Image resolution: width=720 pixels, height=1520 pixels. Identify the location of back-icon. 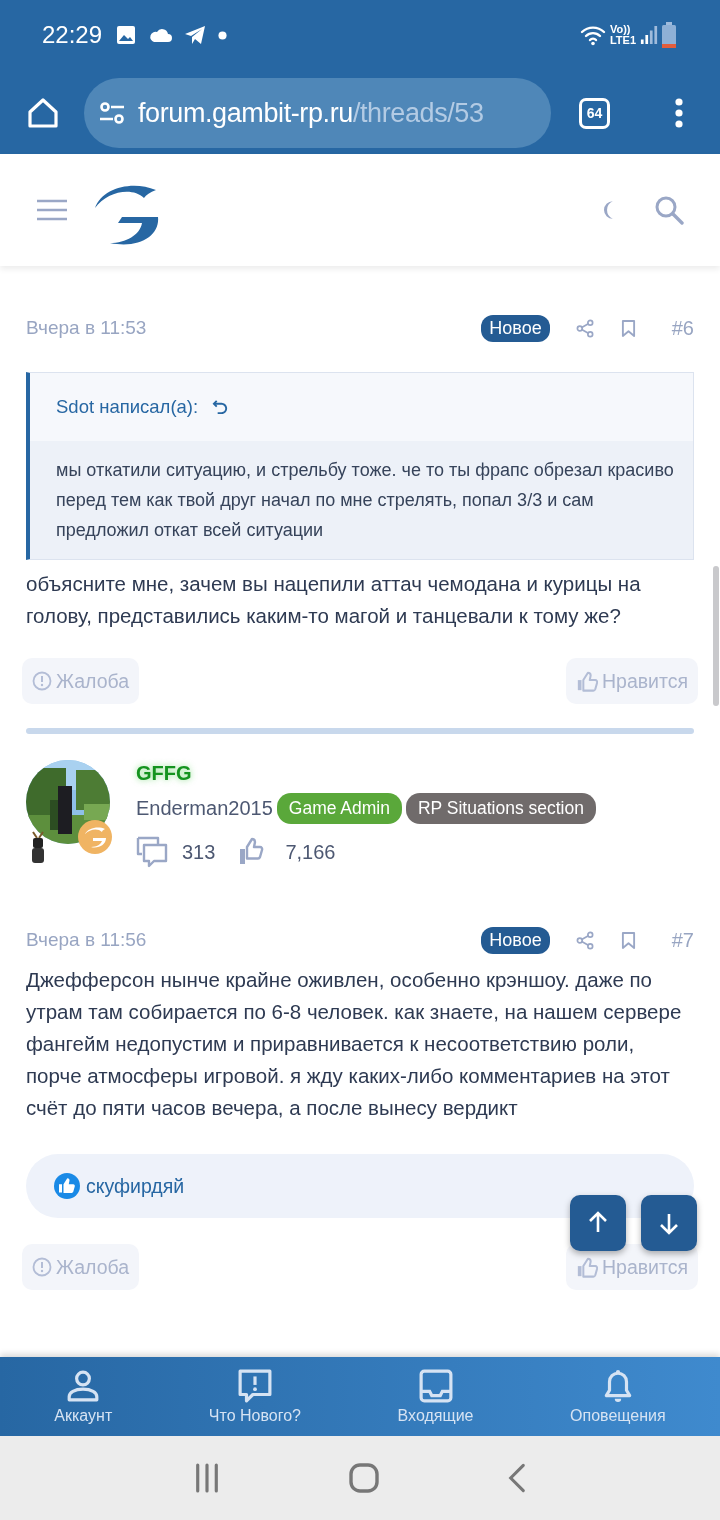
(516, 1478).